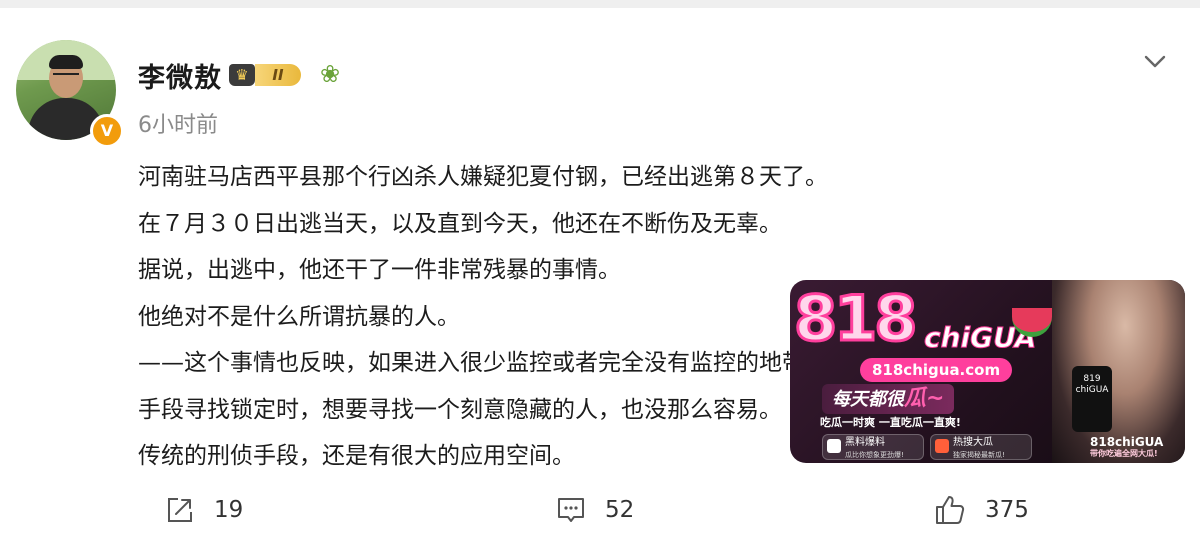 The image size is (1200, 535). Describe the element at coordinates (330, 74) in the screenshot. I see `flower-icon: ❀` at that location.